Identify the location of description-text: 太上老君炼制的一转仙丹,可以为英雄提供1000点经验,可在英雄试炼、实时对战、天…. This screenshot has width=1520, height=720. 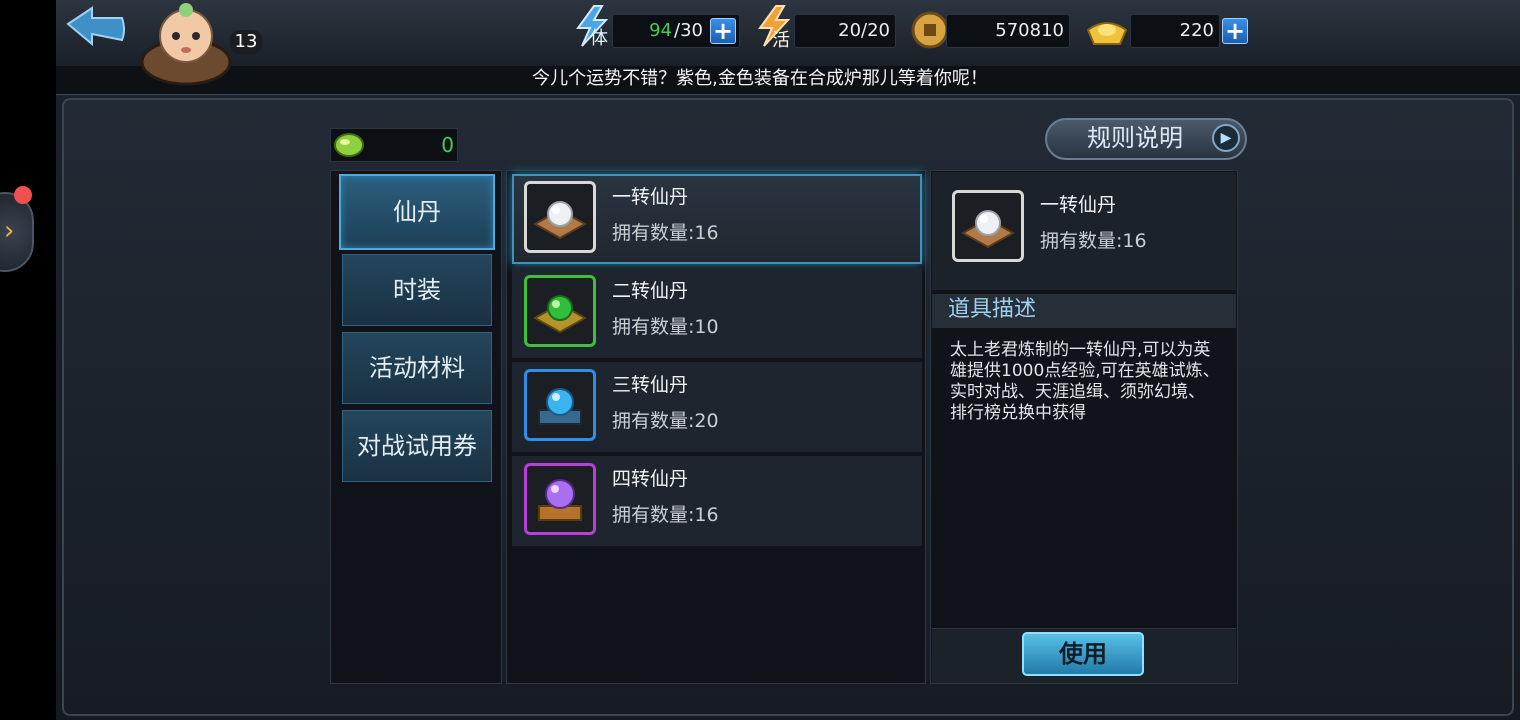
(1085, 381).